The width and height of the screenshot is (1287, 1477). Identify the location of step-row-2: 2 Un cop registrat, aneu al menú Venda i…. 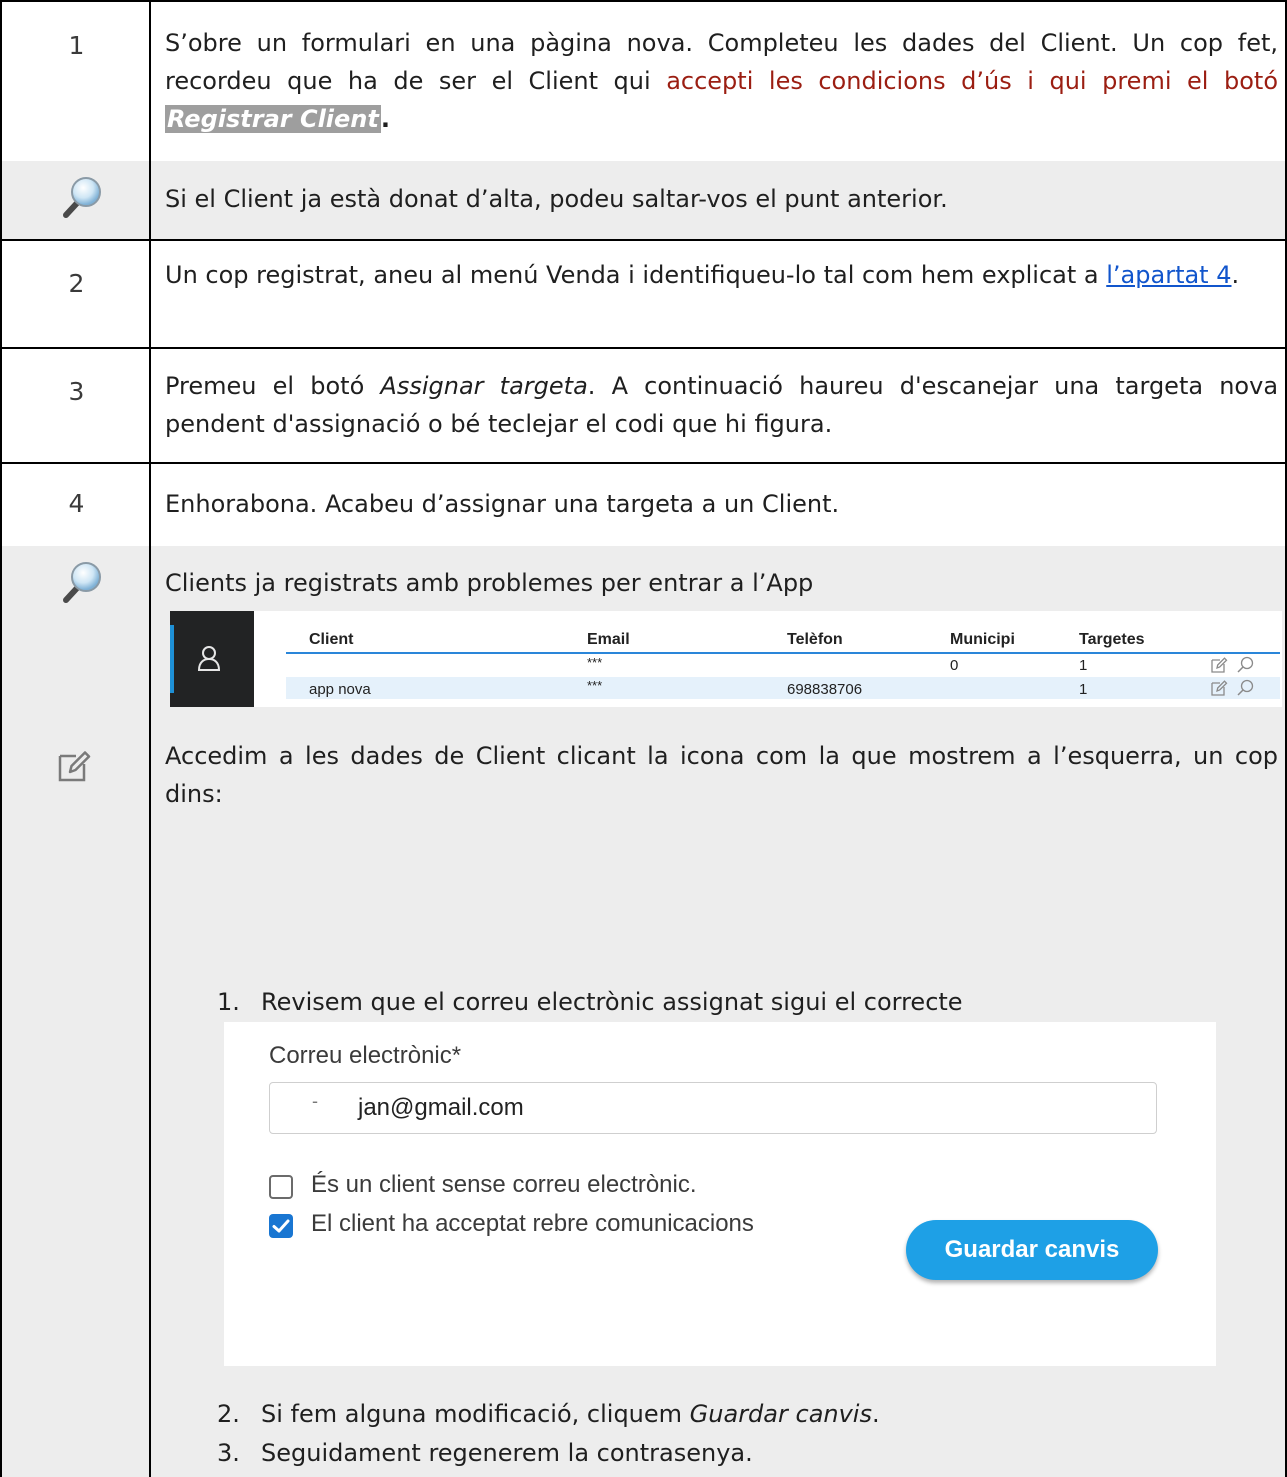
(643, 294).